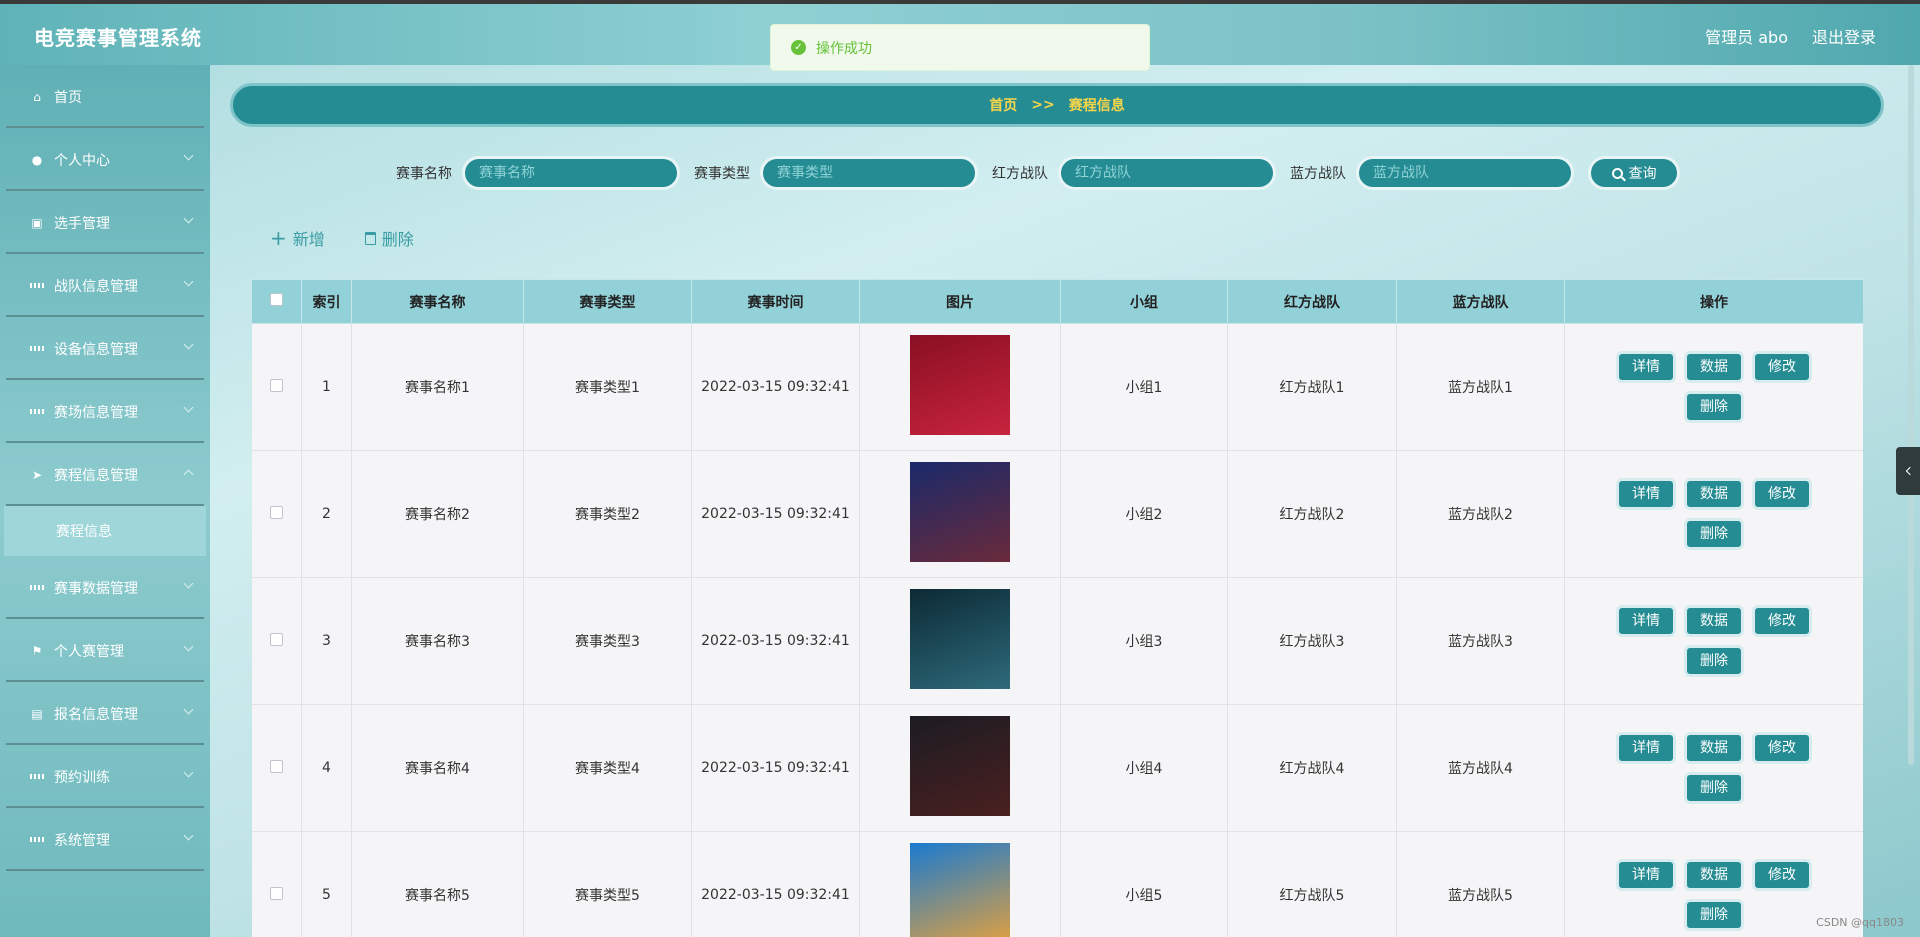 The width and height of the screenshot is (1920, 937). Describe the element at coordinates (37, 349) in the screenshot. I see `grid-icon` at that location.